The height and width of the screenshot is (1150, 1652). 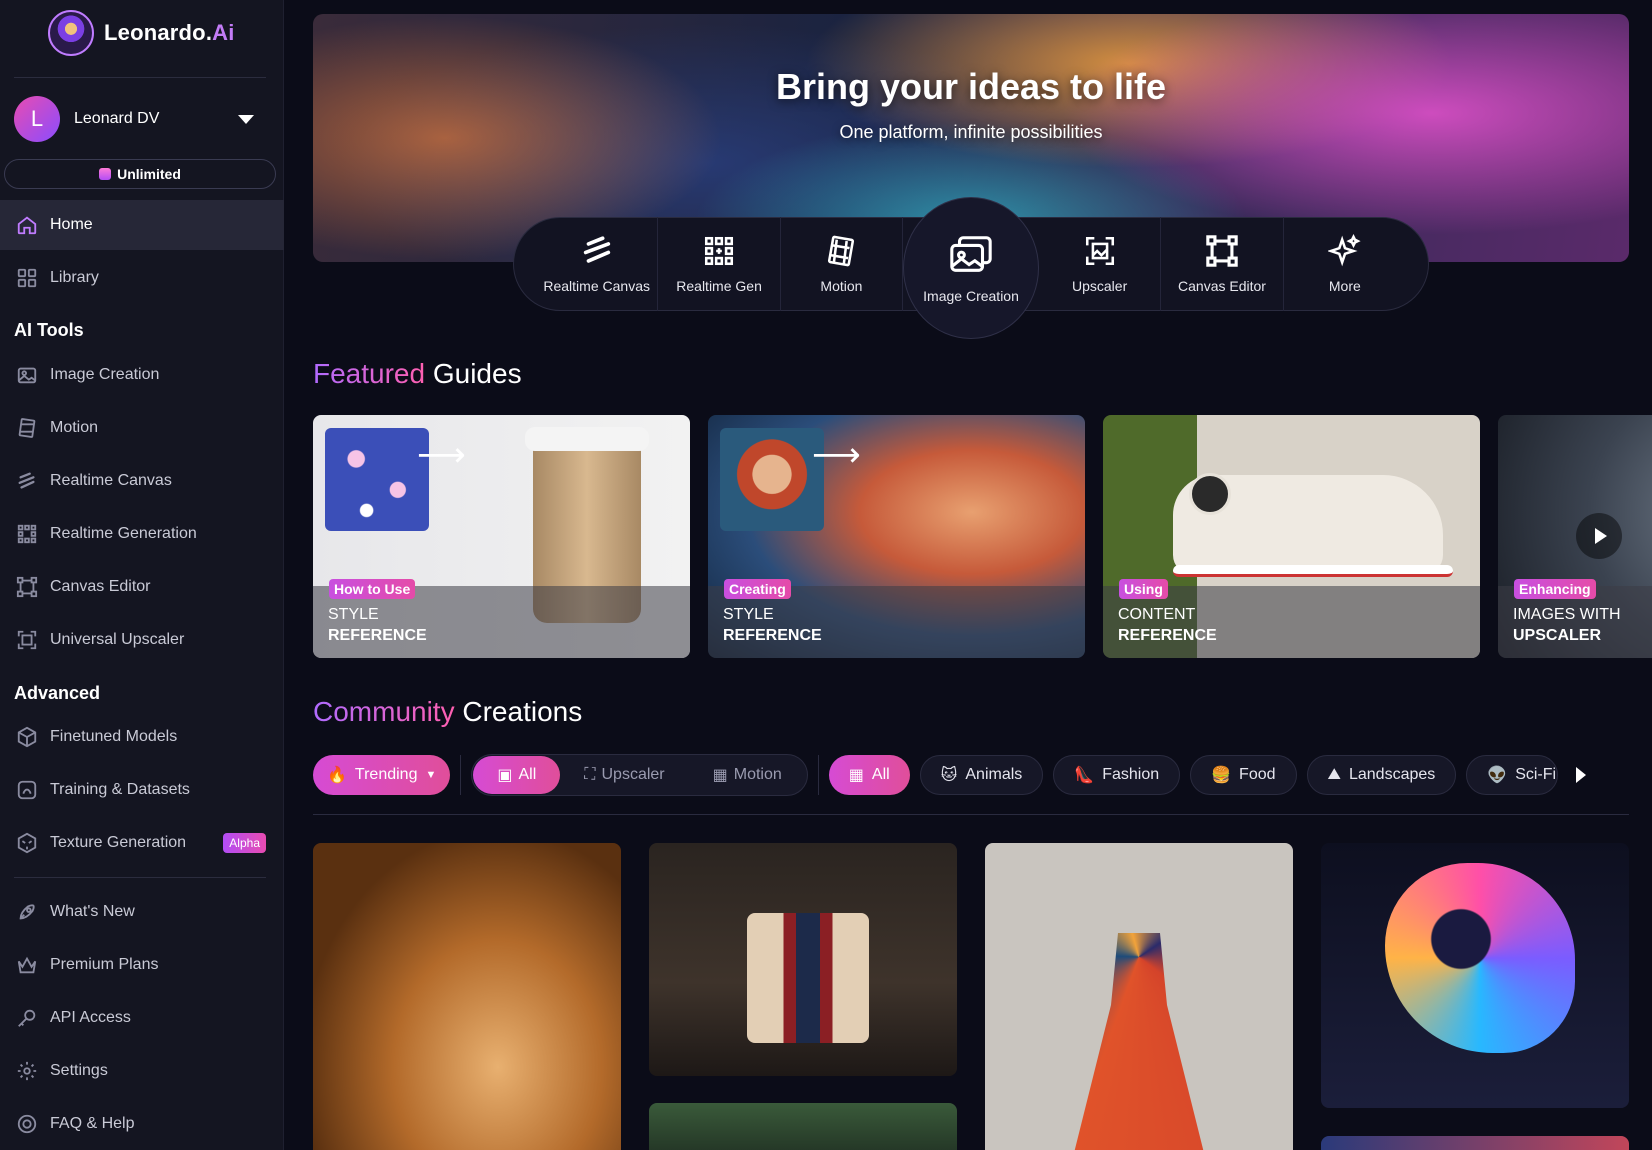 What do you see at coordinates (1581, 775) in the screenshot?
I see `chevron-right-icon` at bounding box center [1581, 775].